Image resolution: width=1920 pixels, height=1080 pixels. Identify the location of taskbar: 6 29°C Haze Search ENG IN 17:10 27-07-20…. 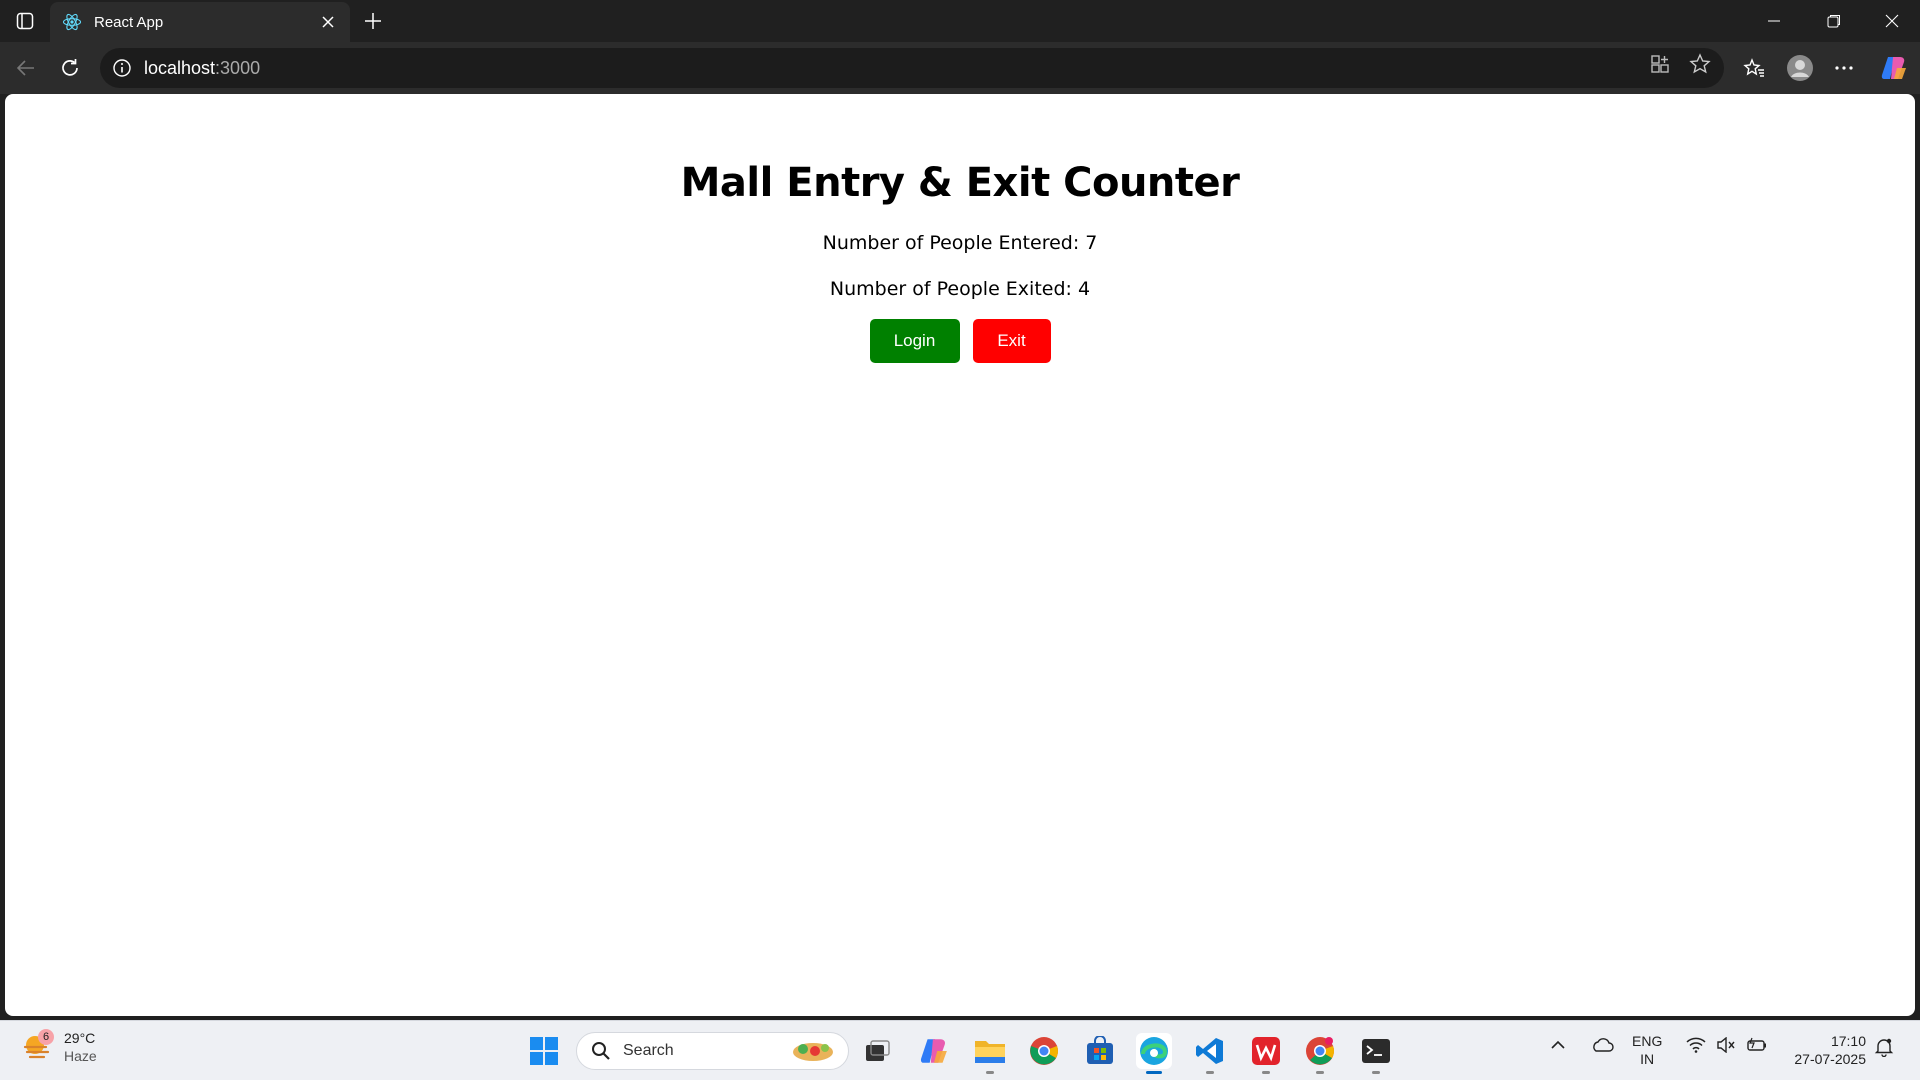
(960, 1050).